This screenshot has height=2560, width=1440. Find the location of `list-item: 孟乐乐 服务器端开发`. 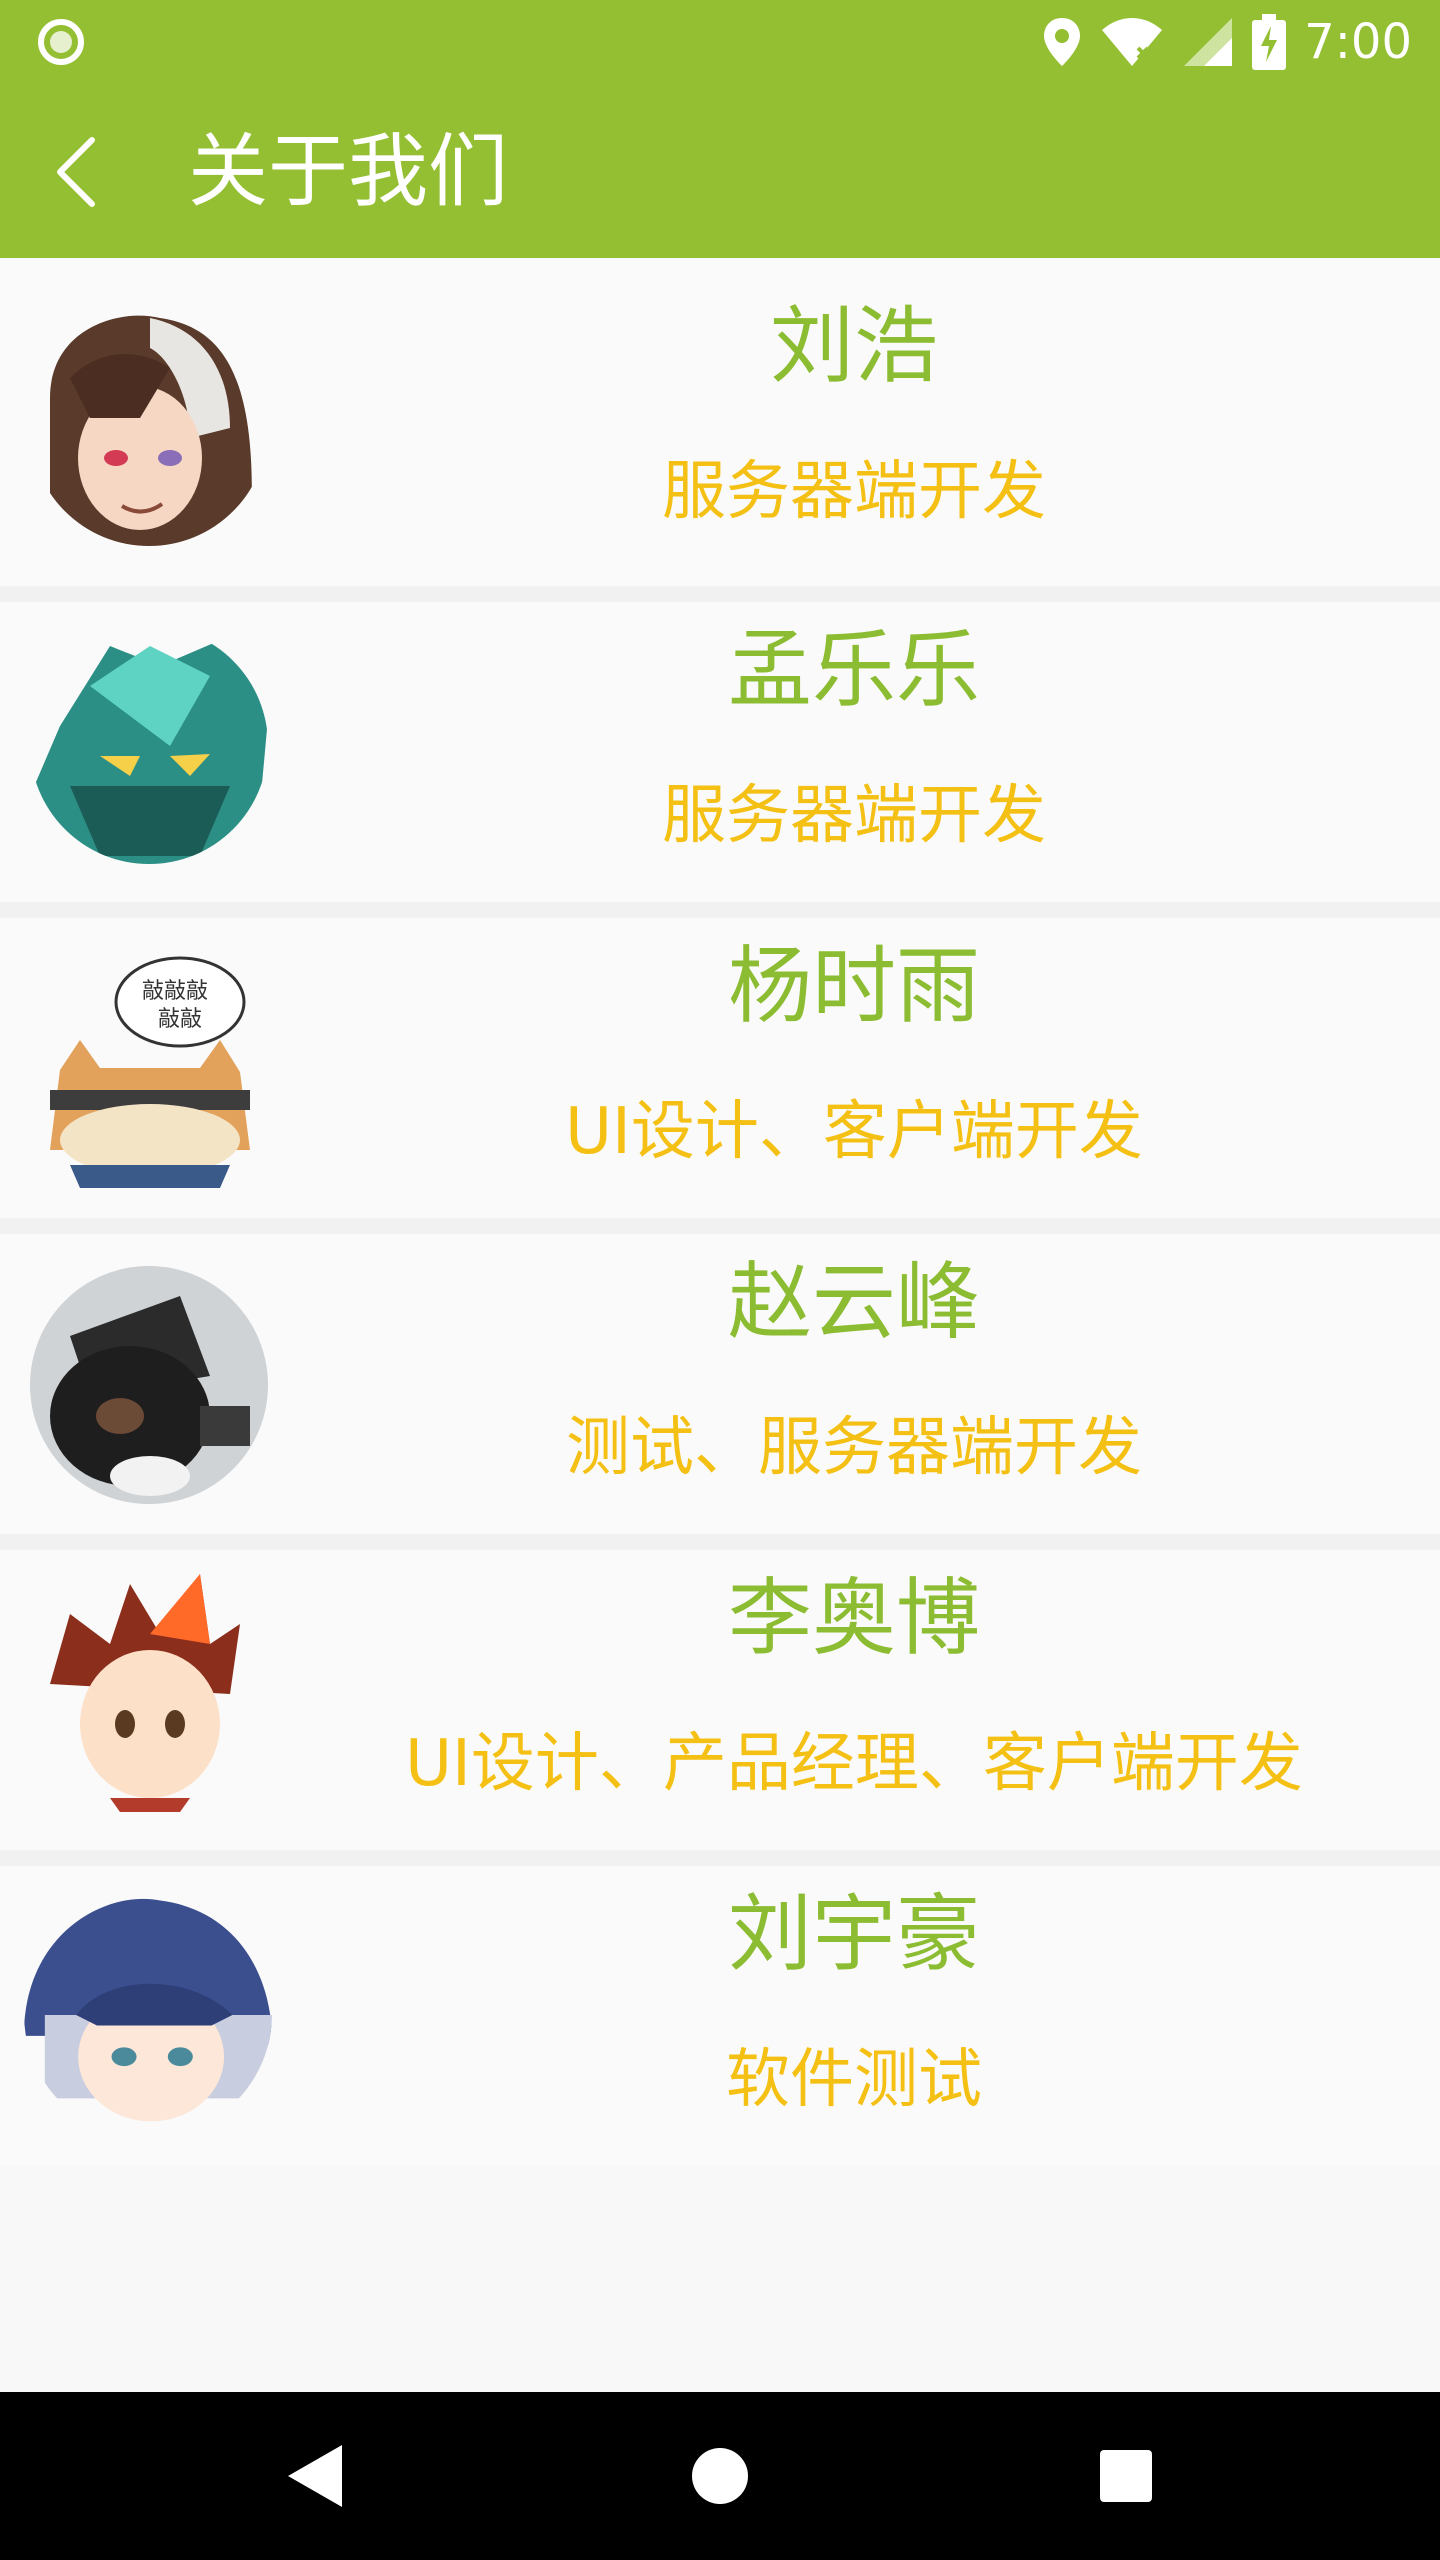

list-item: 孟乐乐 服务器端开发 is located at coordinates (720, 752).